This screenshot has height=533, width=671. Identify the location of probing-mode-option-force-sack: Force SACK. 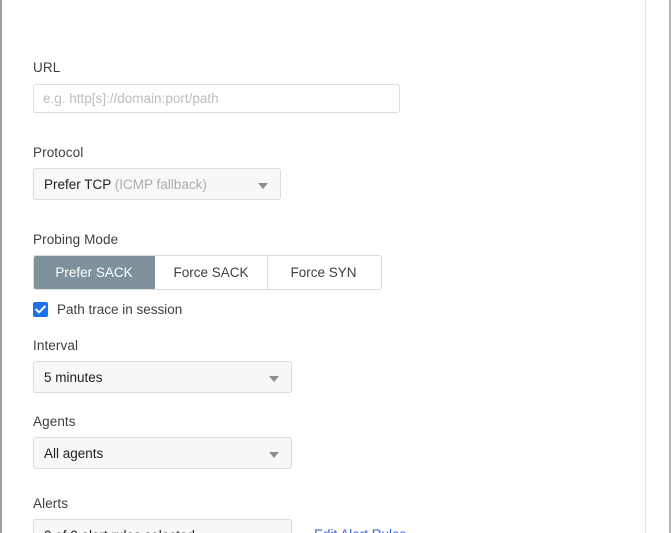
(211, 272).